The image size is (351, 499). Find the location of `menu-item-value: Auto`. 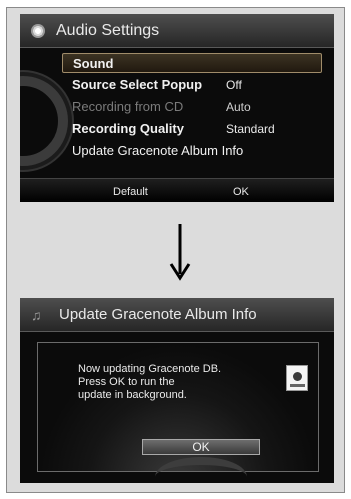

menu-item-value: Auto is located at coordinates (238, 107).